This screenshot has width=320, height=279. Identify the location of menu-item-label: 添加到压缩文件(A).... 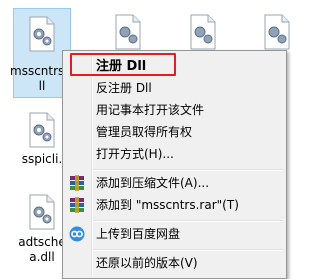
(153, 183).